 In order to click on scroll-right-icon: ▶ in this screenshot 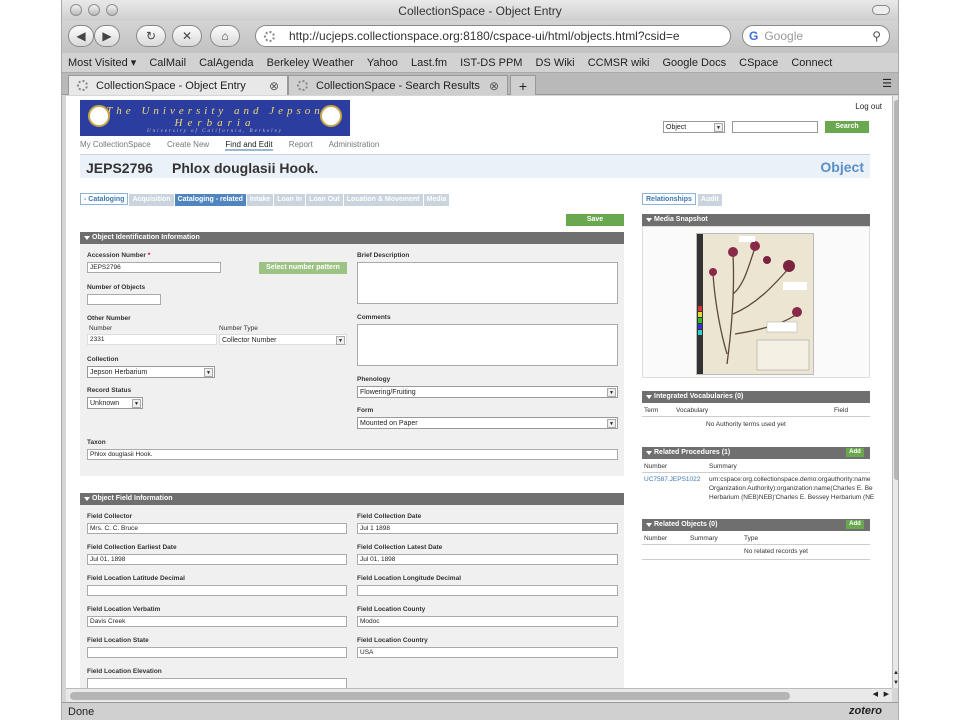, I will do `click(886, 694)`.